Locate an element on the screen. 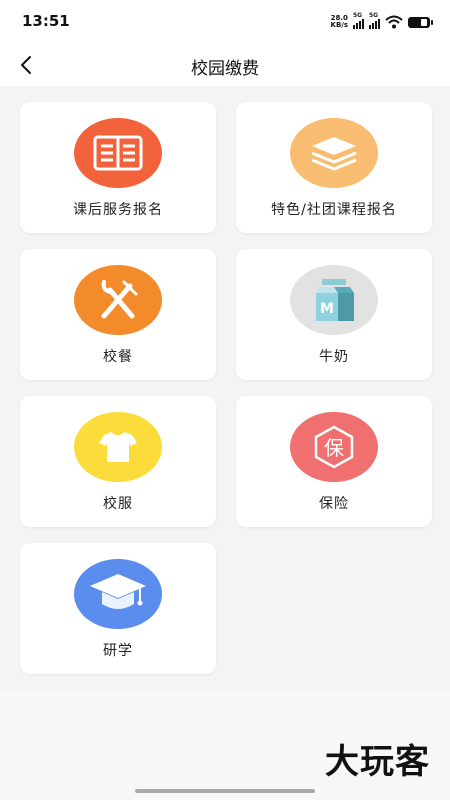  svg-text: 保 is located at coordinates (334, 448).